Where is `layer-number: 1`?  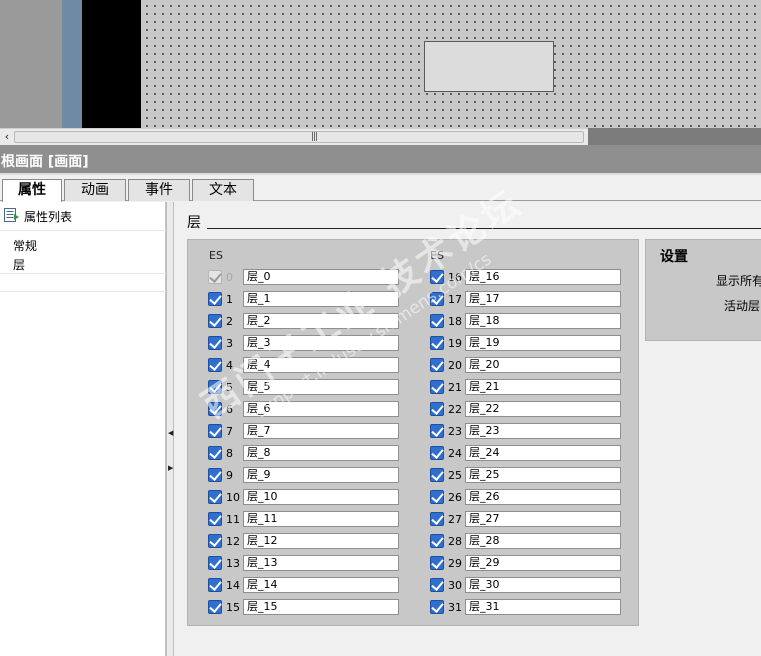 layer-number: 1 is located at coordinates (229, 299).